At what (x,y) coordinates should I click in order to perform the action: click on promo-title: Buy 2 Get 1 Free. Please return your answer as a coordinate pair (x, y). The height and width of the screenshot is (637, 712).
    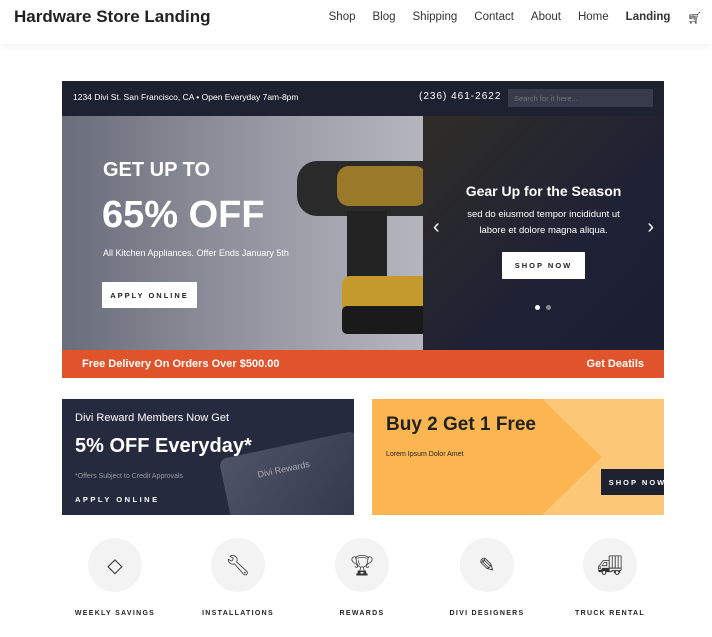
    Looking at the image, I should click on (461, 424).